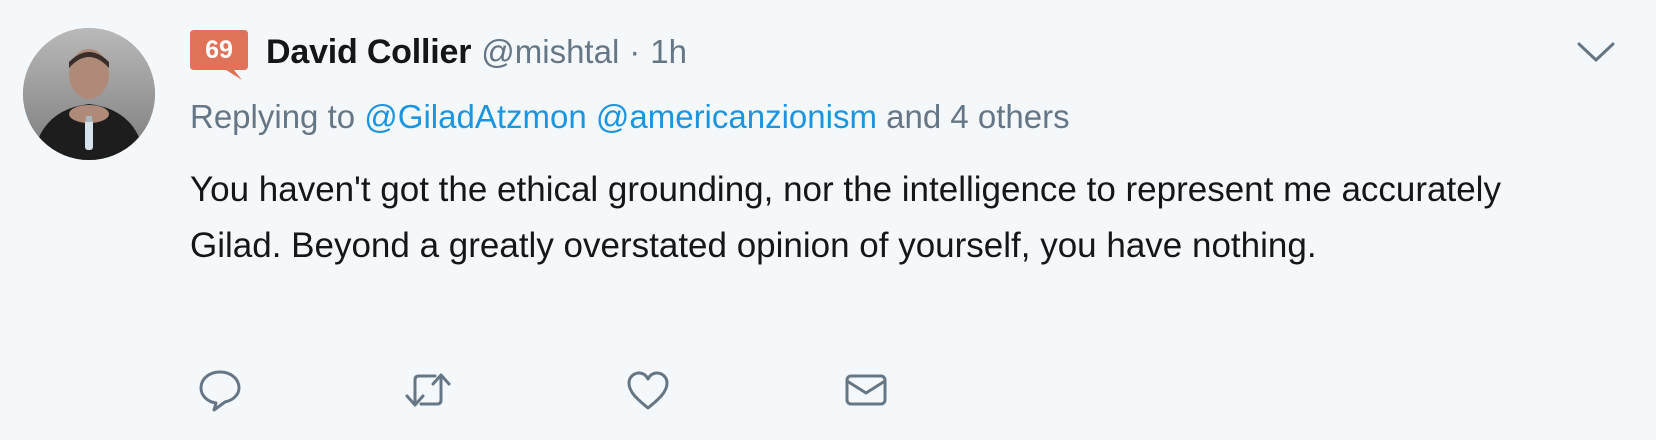 Image resolution: width=1656 pixels, height=440 pixels. I want to click on badge-count: 69, so click(219, 50).